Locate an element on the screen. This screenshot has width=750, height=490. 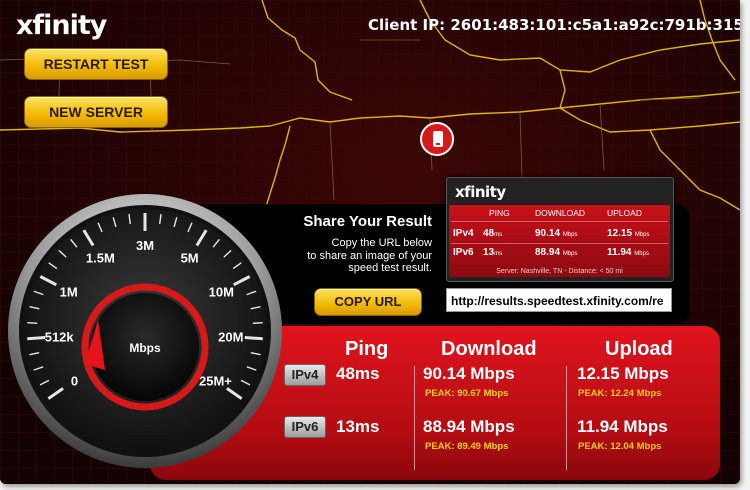
share-desc-line: Copy the URL below is located at coordinates (381, 243).